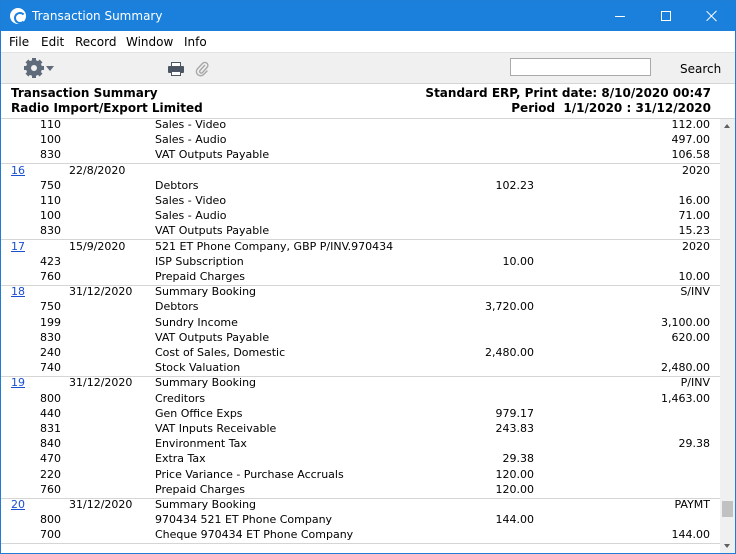 This screenshot has height=554, width=736. What do you see at coordinates (202, 69) in the screenshot?
I see `paperclip-icon` at bounding box center [202, 69].